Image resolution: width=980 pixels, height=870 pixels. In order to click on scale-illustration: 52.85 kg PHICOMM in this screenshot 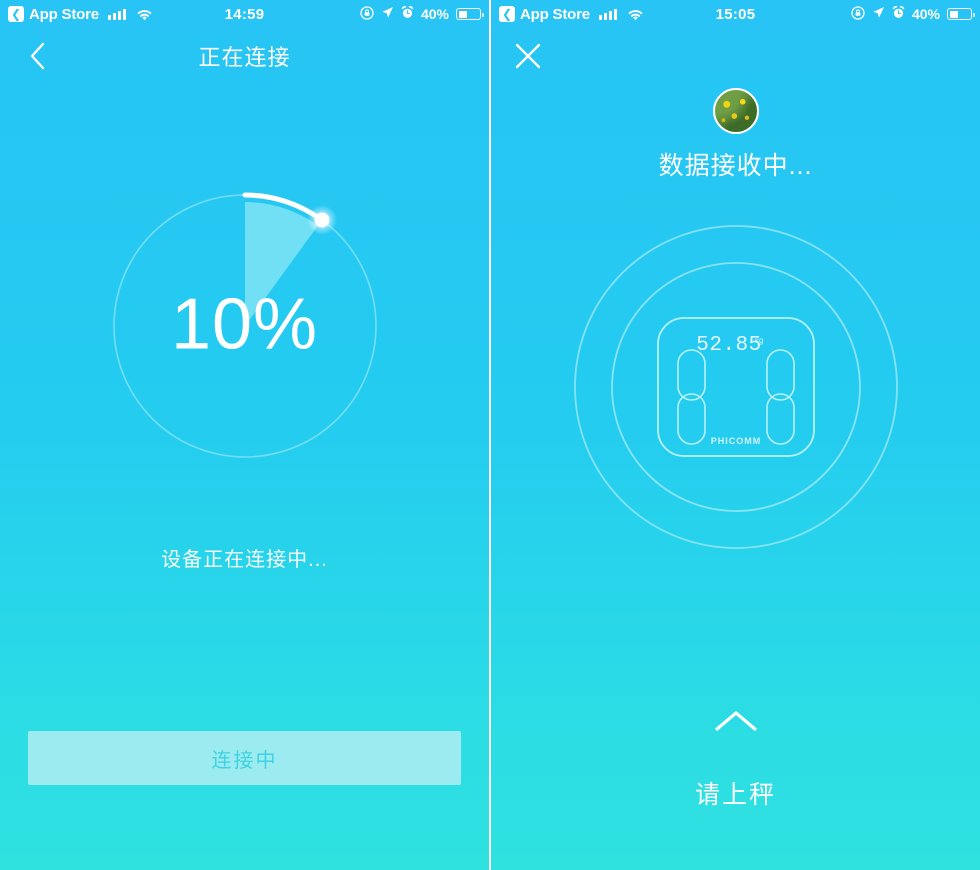, I will do `click(736, 387)`.